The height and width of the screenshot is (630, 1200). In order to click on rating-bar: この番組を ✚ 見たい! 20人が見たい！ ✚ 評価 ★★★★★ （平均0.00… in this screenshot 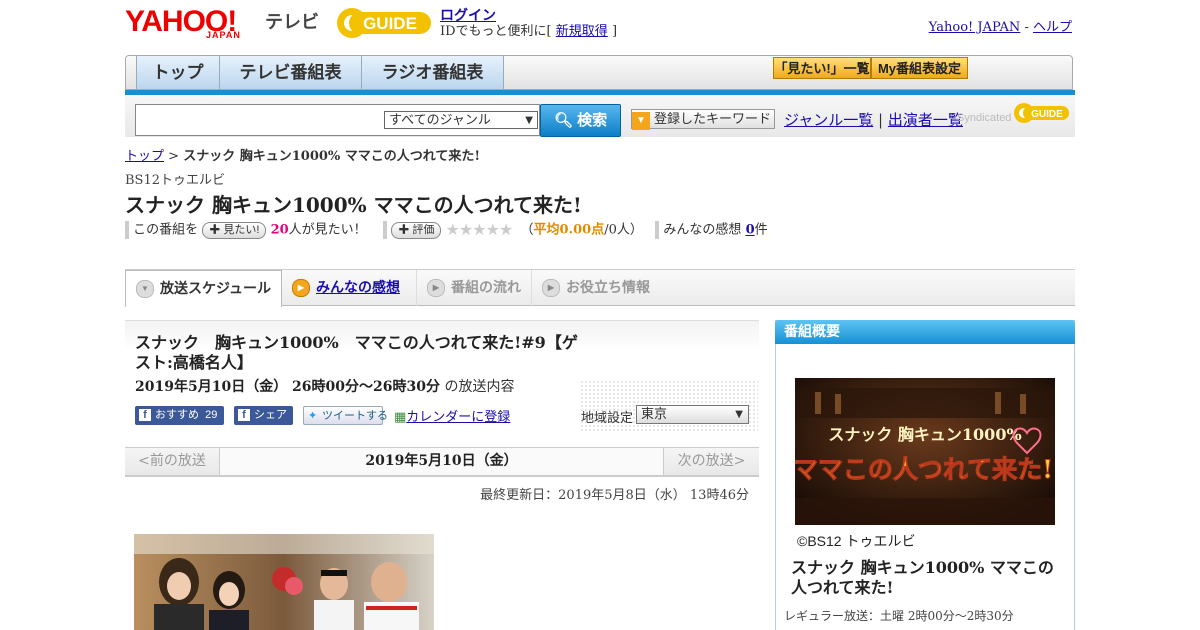, I will do `click(475, 230)`.